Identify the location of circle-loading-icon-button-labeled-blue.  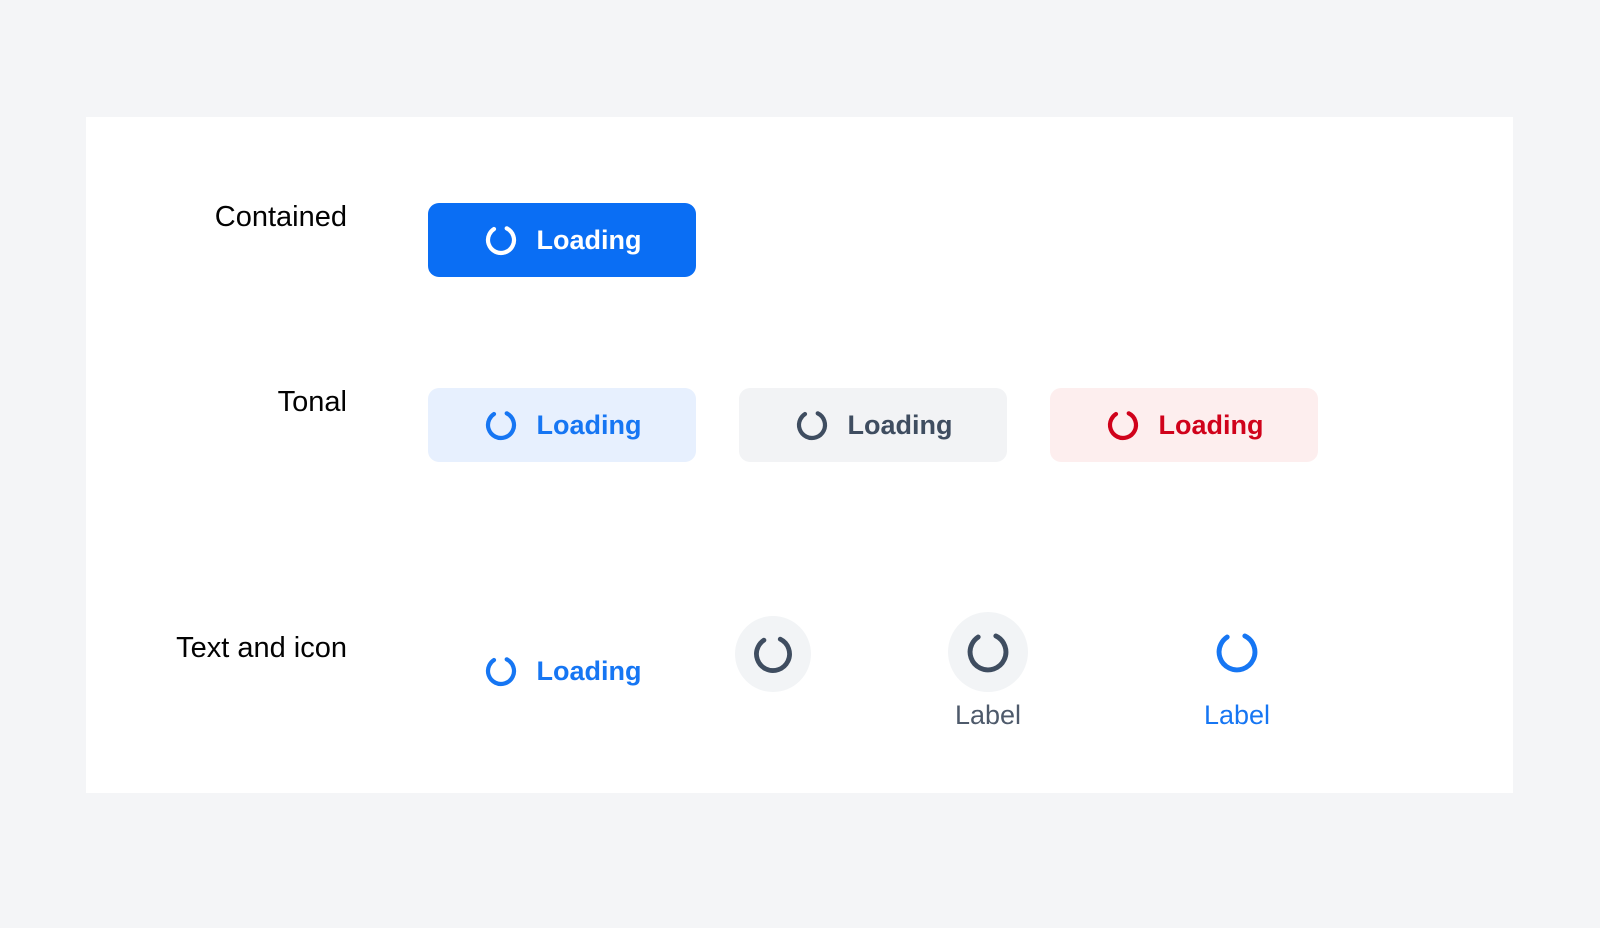
(1237, 652).